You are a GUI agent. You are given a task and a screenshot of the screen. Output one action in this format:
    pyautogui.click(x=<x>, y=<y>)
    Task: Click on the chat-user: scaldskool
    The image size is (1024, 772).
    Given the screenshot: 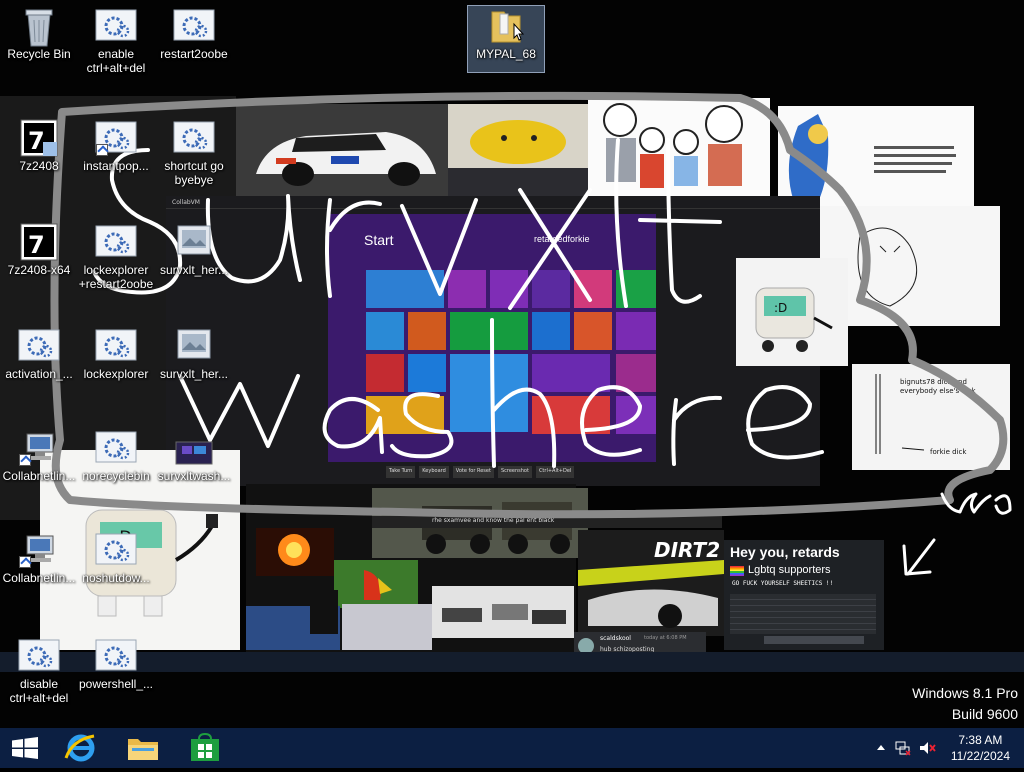 What is the action you would take?
    pyautogui.click(x=615, y=638)
    